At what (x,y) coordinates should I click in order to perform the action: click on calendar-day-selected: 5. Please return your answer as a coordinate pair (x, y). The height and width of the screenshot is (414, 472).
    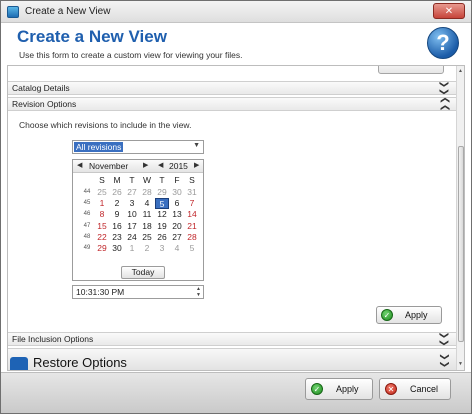
    Looking at the image, I should click on (162, 204).